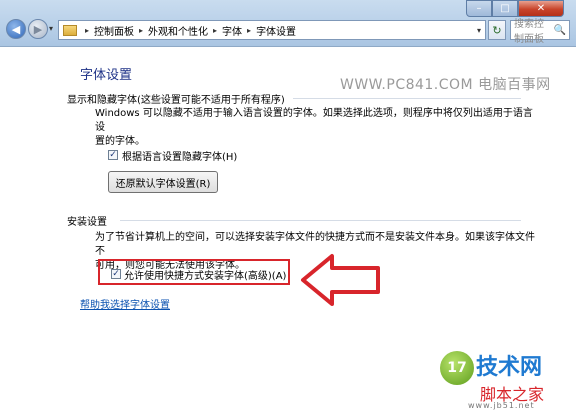  What do you see at coordinates (529, 32) in the screenshot?
I see `search-placeholder: 搜索控制面板` at bounding box center [529, 32].